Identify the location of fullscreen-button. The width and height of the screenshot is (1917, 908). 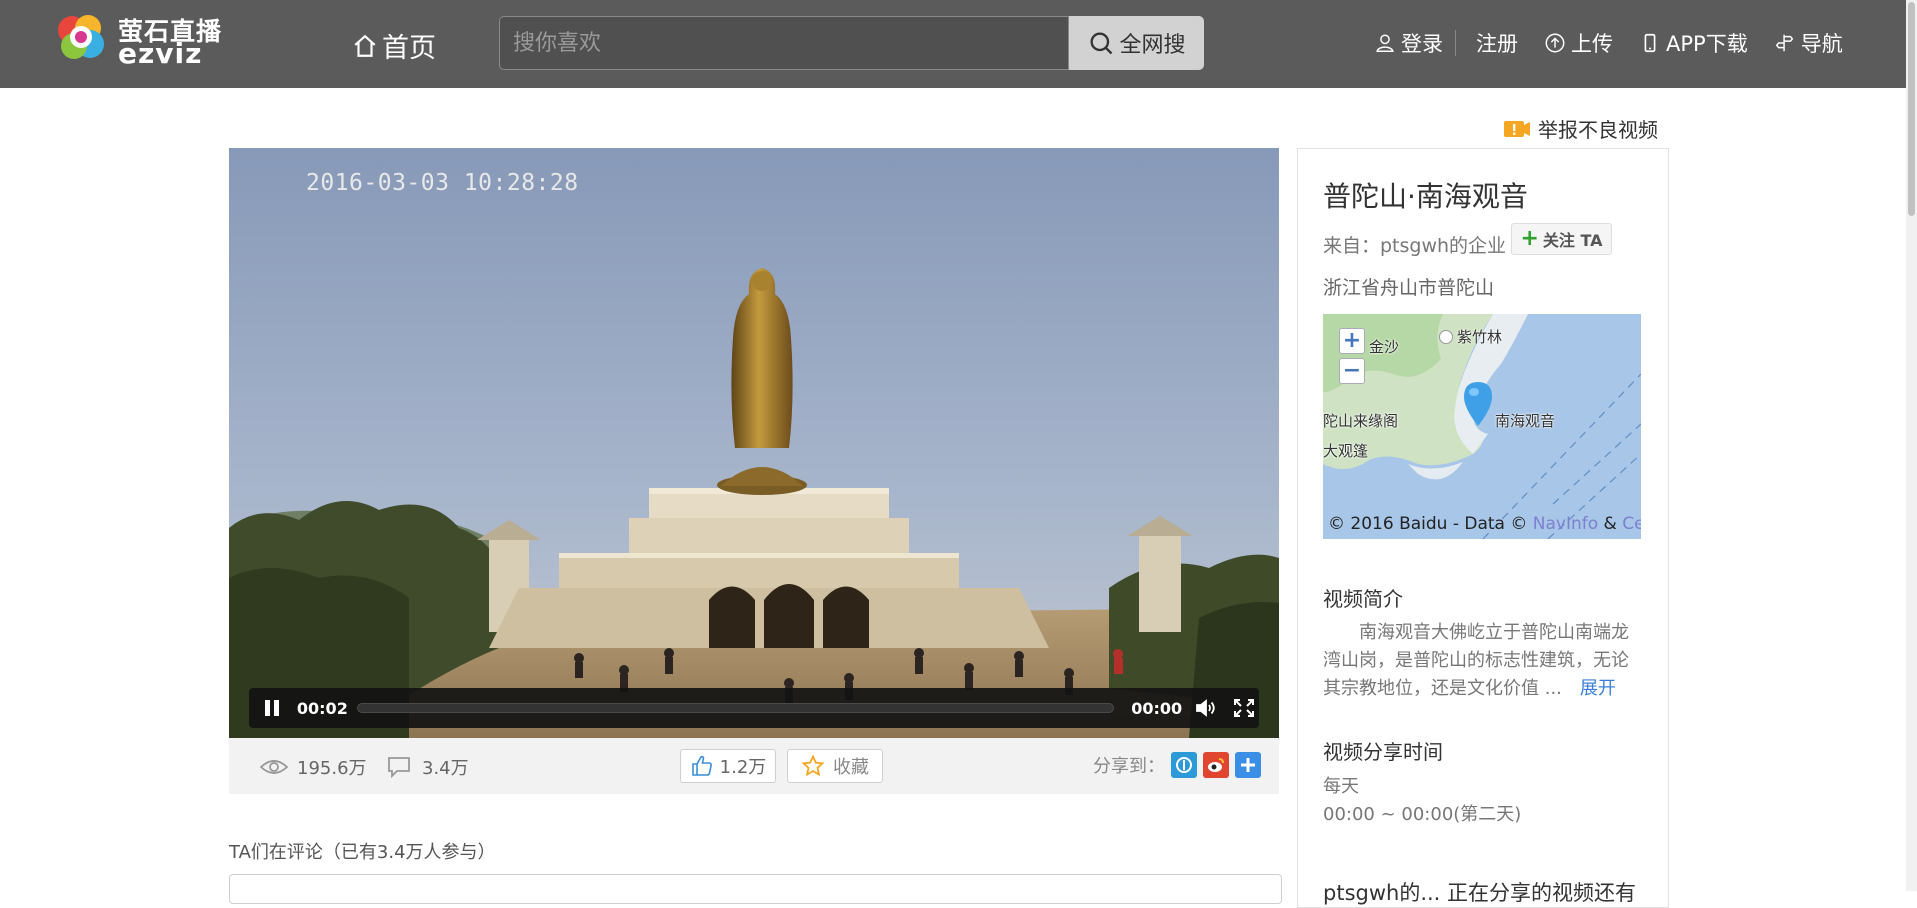
(1244, 708).